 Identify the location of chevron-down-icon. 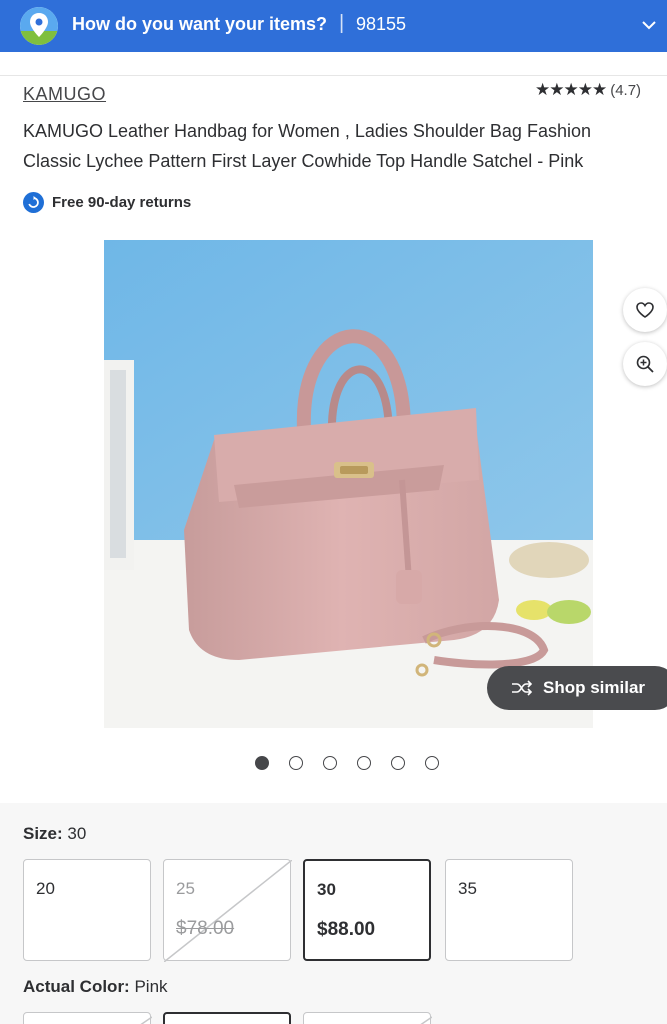
(649, 25).